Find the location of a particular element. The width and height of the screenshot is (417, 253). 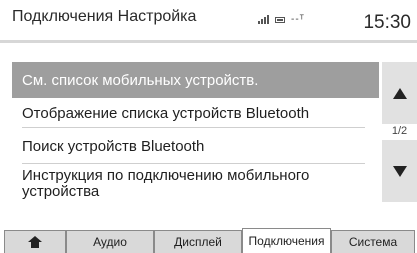

menu-item-label: Поиск устройств Bluetooth is located at coordinates (113, 146).